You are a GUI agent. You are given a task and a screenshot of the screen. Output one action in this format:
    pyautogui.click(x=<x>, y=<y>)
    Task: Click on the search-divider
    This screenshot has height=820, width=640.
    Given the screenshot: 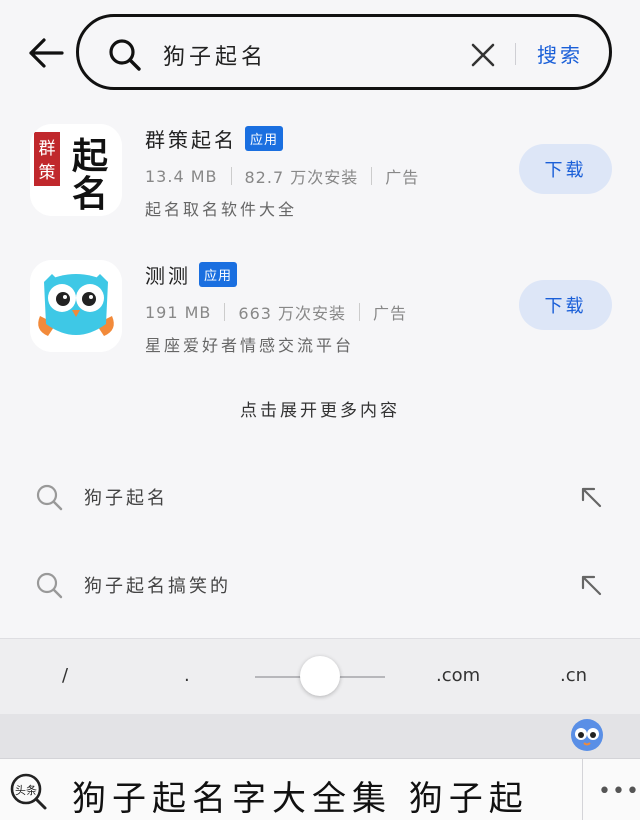 What is the action you would take?
    pyautogui.click(x=515, y=54)
    